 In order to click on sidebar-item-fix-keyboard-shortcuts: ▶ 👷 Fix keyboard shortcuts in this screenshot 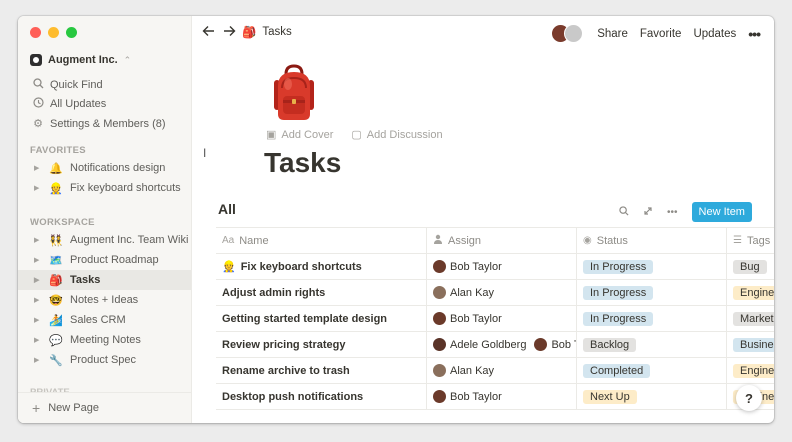, I will do `click(104, 188)`.